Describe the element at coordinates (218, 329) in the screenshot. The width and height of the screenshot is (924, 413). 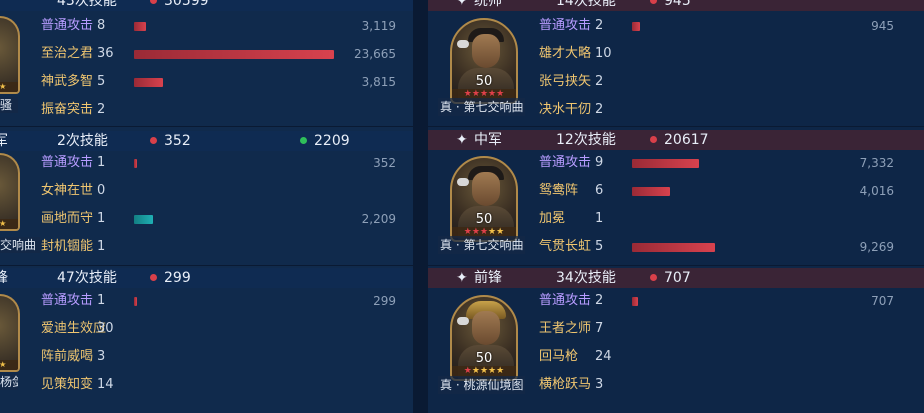
I see `skill-row: 爱迪生效应 30` at that location.